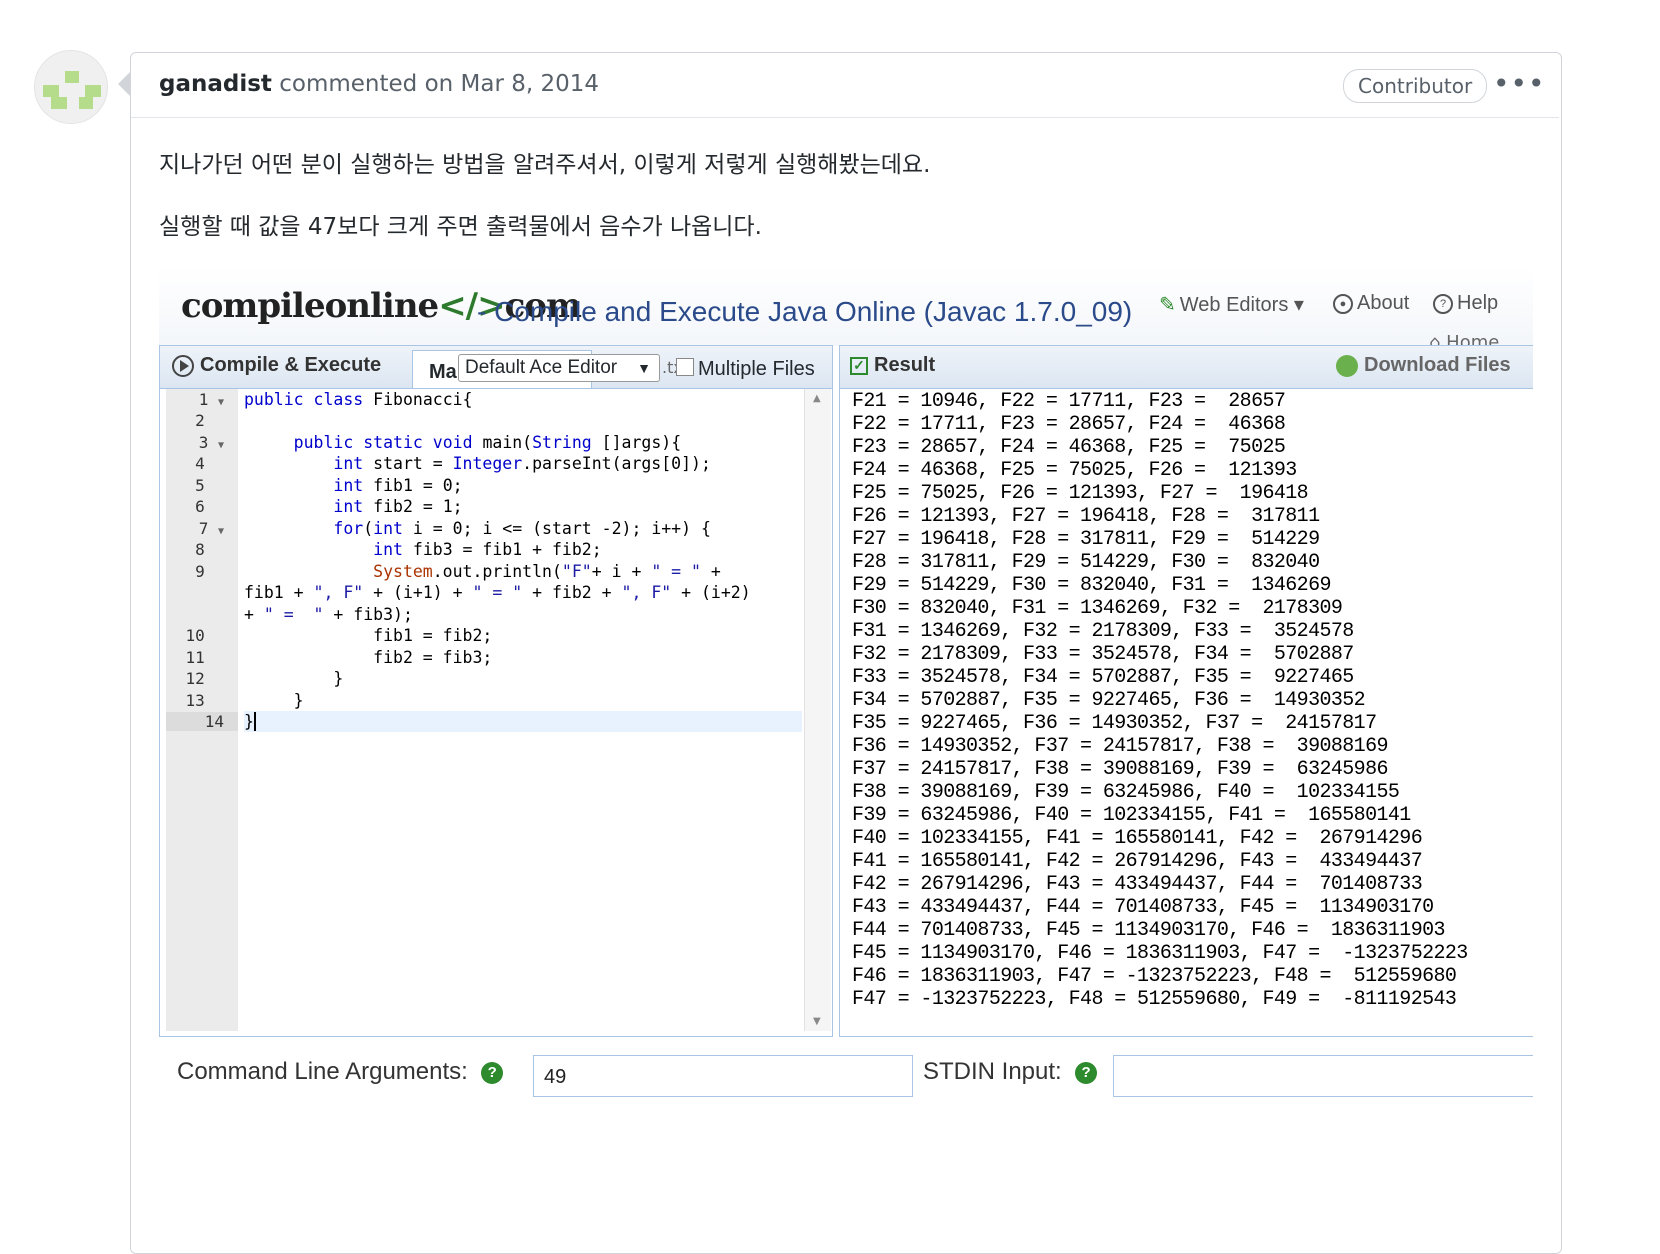 Image resolution: width=1660 pixels, height=1254 pixels. What do you see at coordinates (439, 84) in the screenshot?
I see `comment-timestamp: commented on Mar 8, 2014` at bounding box center [439, 84].